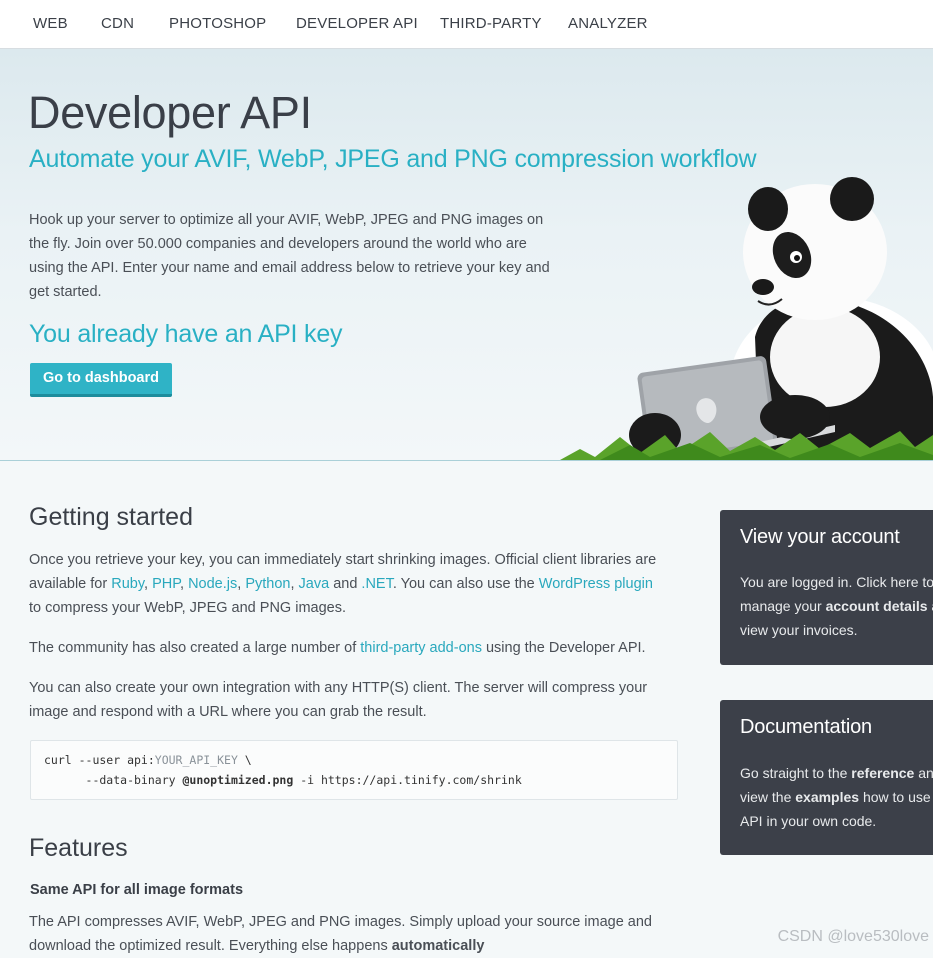 The image size is (933, 958). What do you see at coordinates (78, 848) in the screenshot?
I see `features-heading: Features` at bounding box center [78, 848].